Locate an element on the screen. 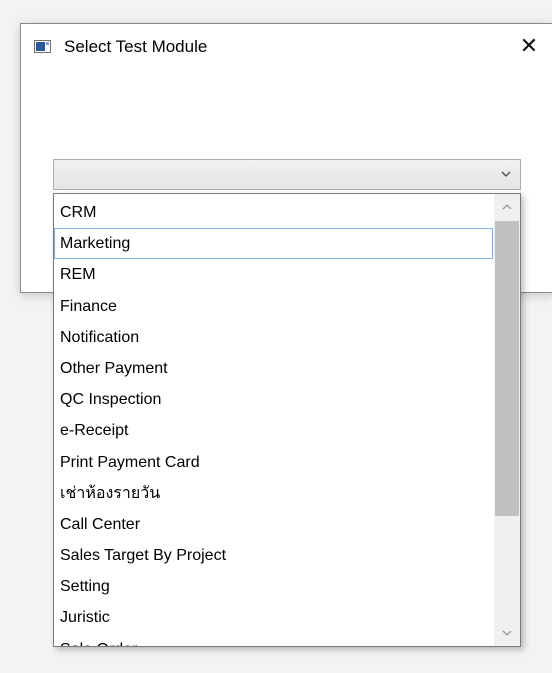  scrollbar-thumb is located at coordinates (507, 368).